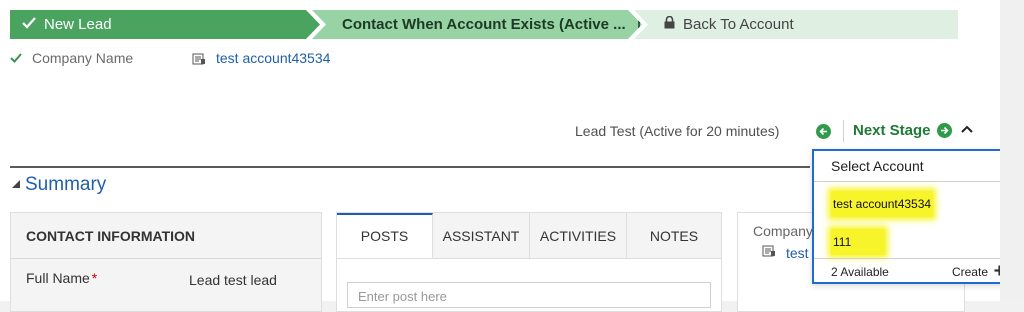  I want to click on stage-step-company-name: Company Name test account43534, so click(170, 58).